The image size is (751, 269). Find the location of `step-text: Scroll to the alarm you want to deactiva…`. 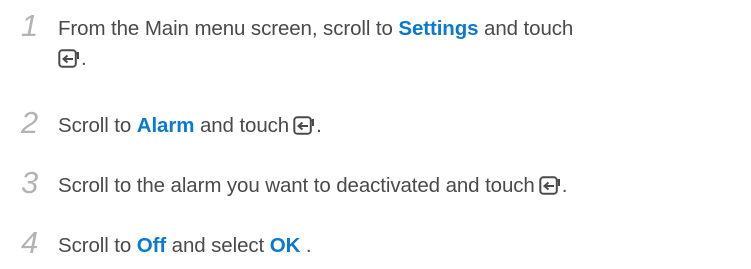

step-text: Scroll to the alarm you want to deactiva… is located at coordinates (403, 186).